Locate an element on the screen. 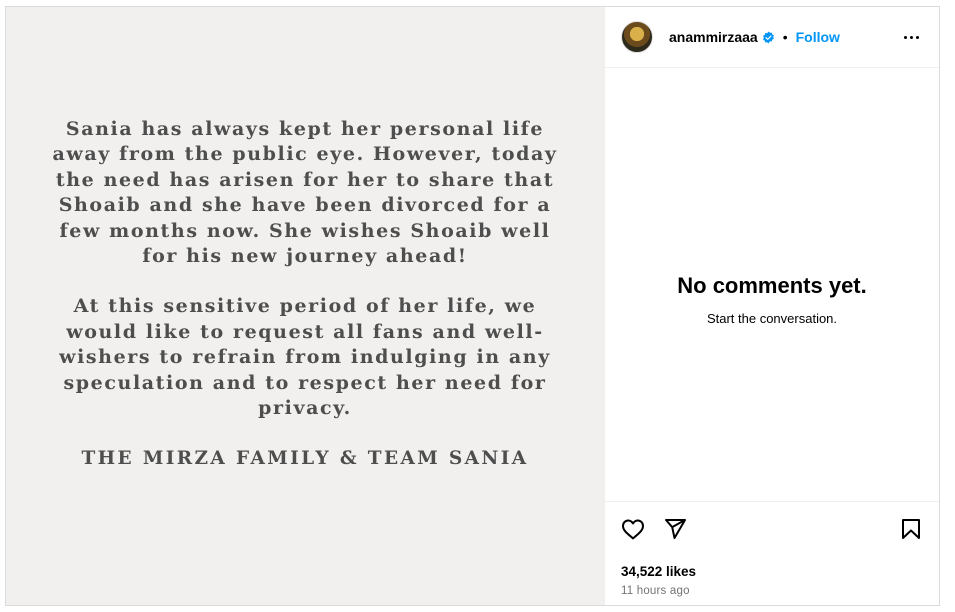 This screenshot has width=955, height=612. post-timestamp: 11 hours ago is located at coordinates (772, 591).